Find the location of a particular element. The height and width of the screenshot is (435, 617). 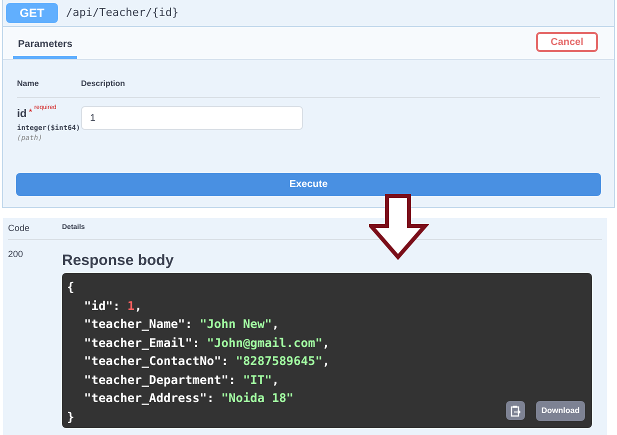

clipboard-icon is located at coordinates (515, 410).